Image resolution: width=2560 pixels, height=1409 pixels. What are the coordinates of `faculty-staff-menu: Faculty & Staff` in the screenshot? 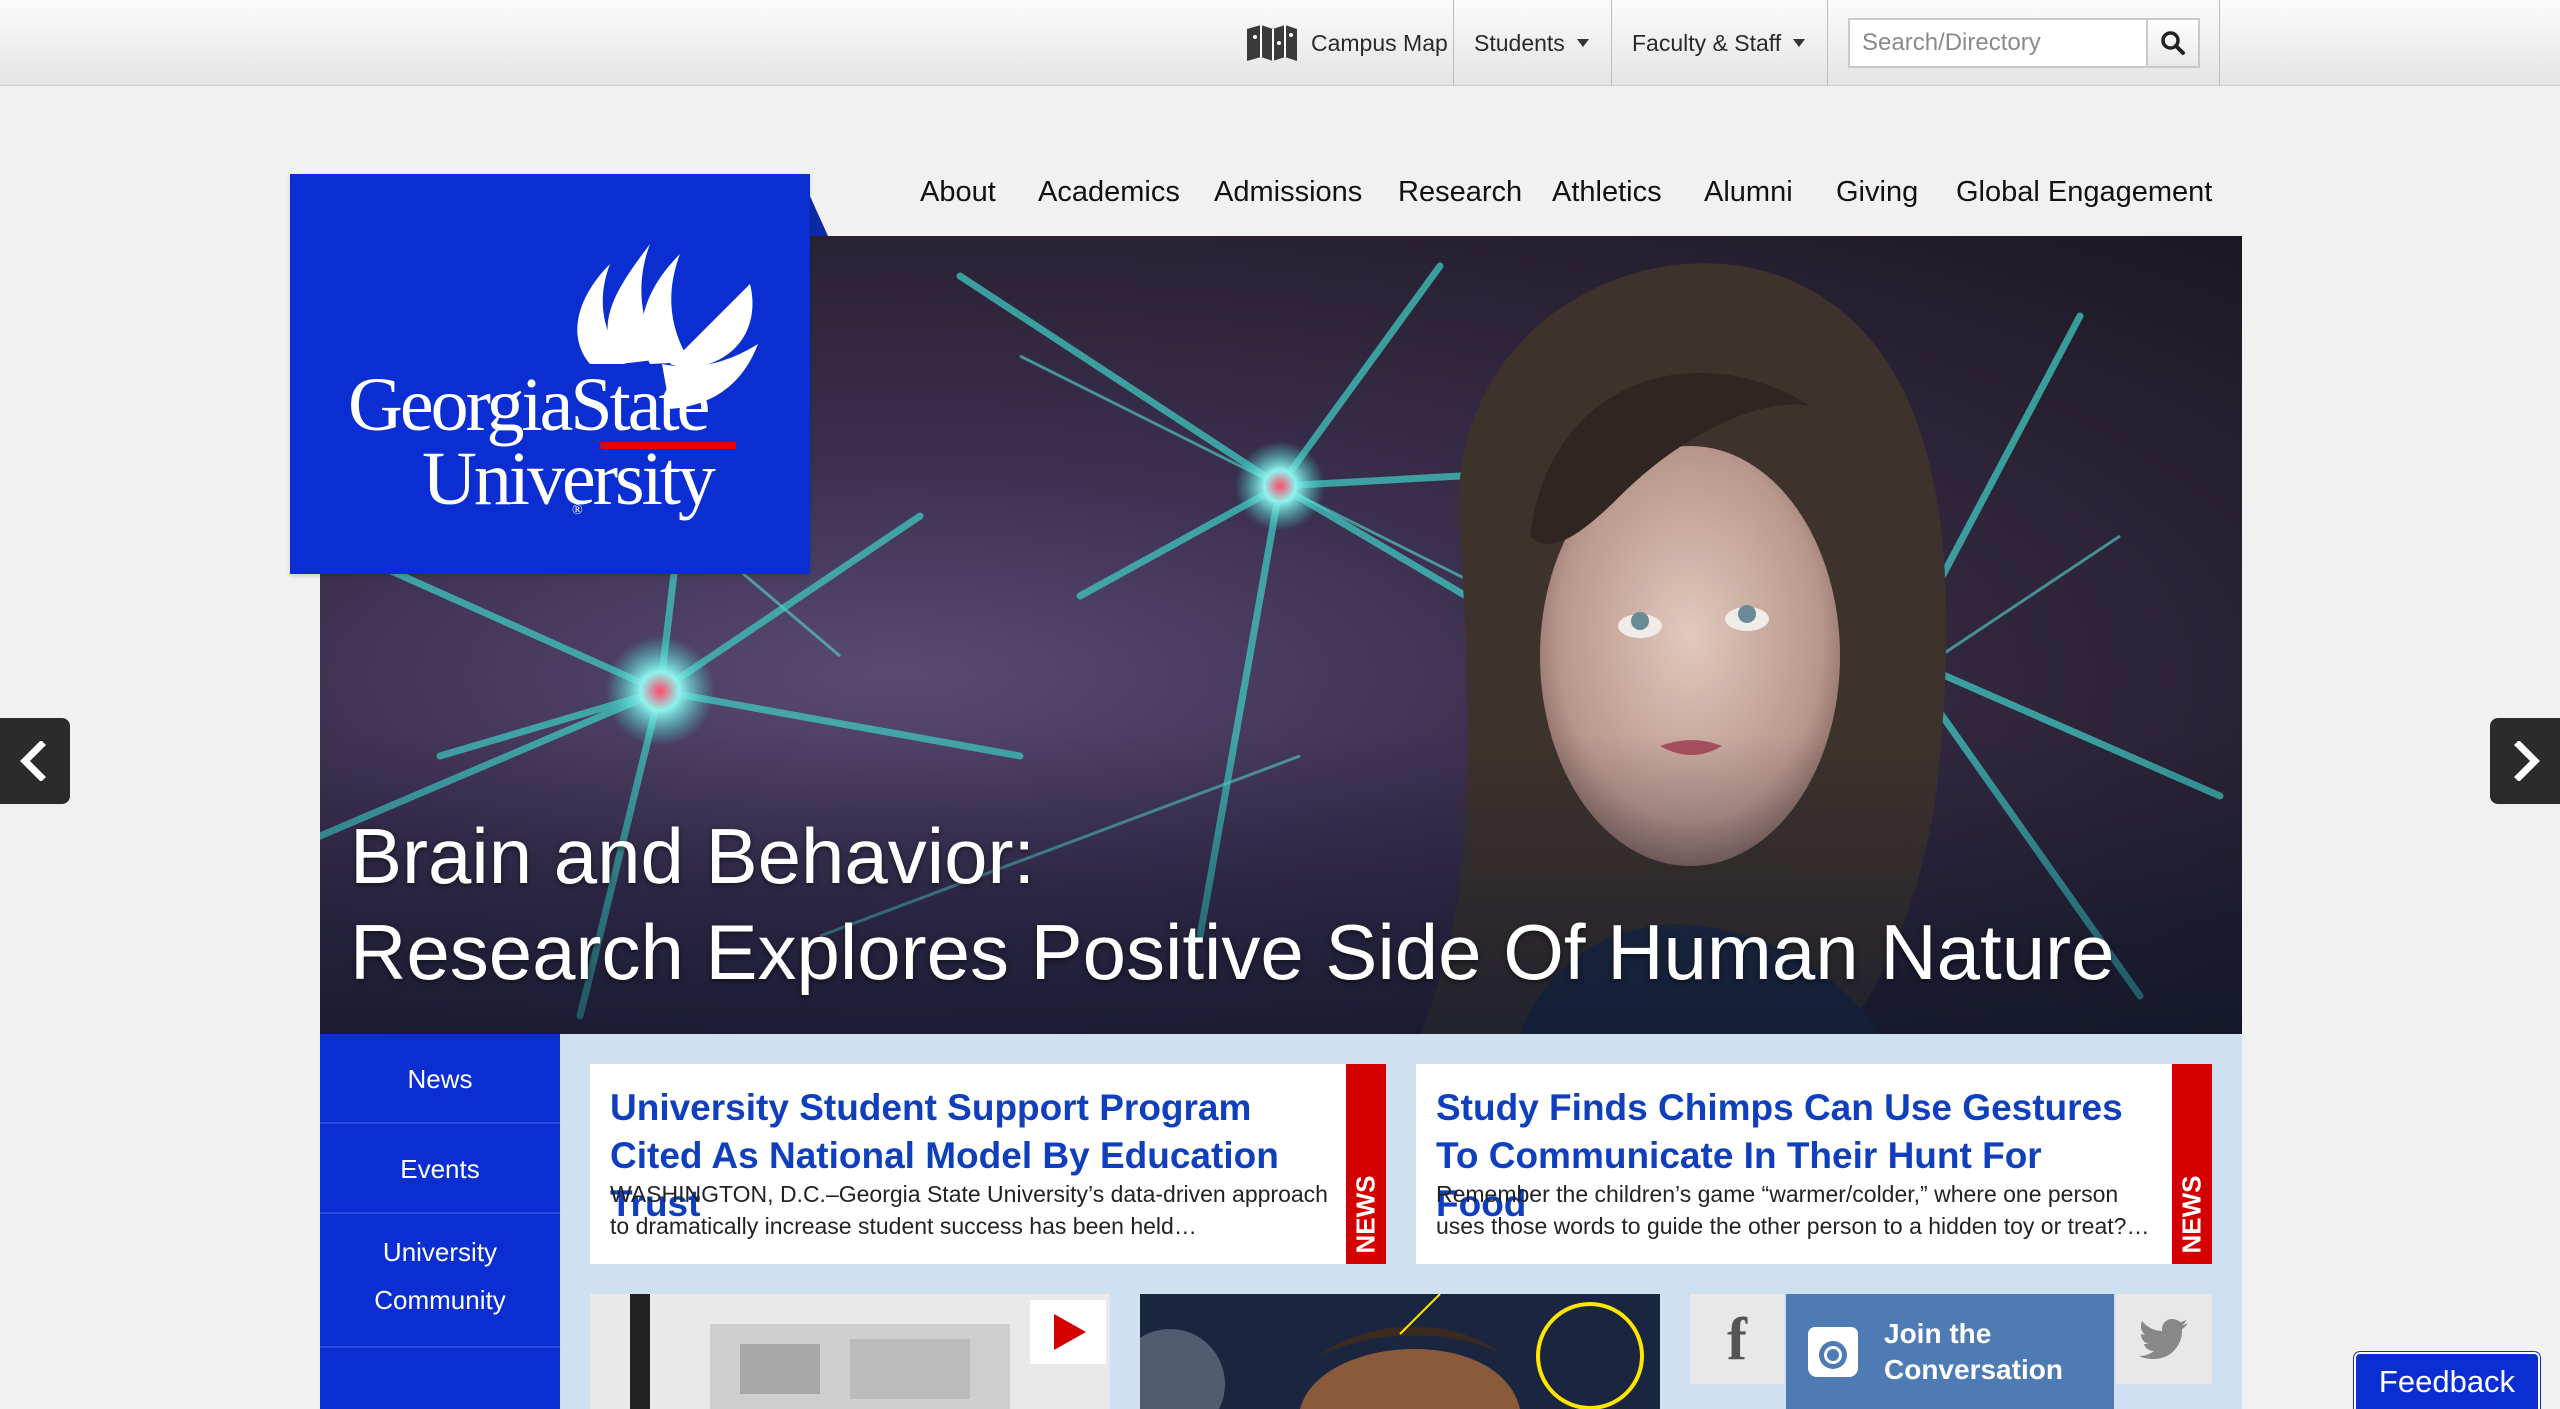 It's located at (1719, 43).